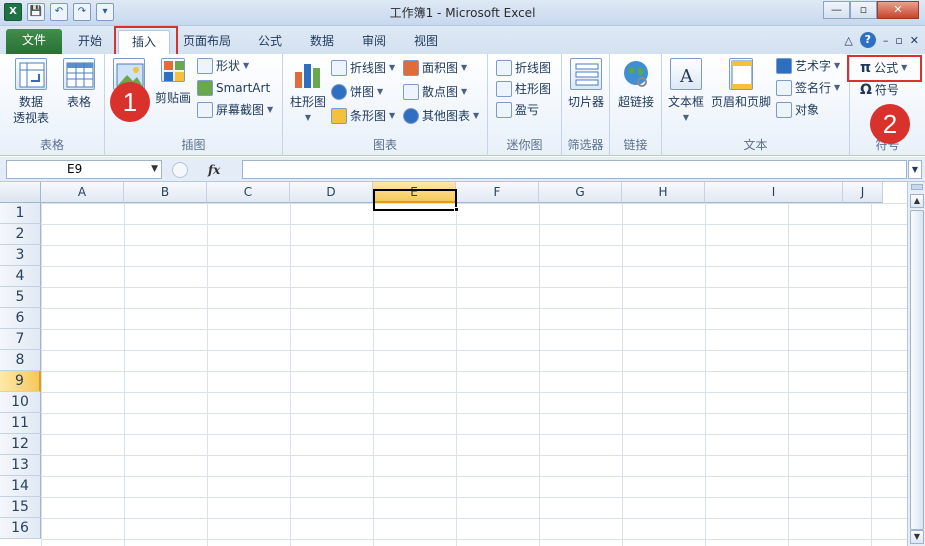 The width and height of the screenshot is (925, 546). What do you see at coordinates (20, 360) in the screenshot?
I see `row-header-8: 8` at bounding box center [20, 360].